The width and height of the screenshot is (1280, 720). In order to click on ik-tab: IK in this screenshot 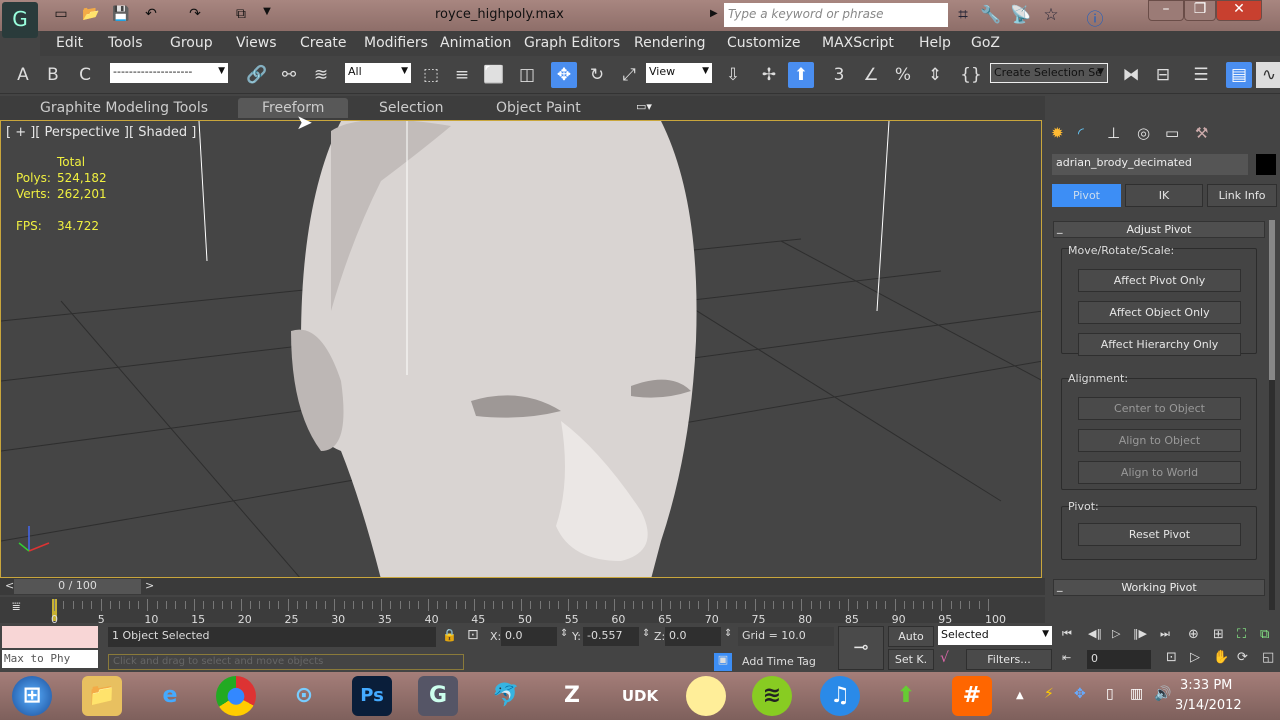, I will do `click(1164, 195)`.